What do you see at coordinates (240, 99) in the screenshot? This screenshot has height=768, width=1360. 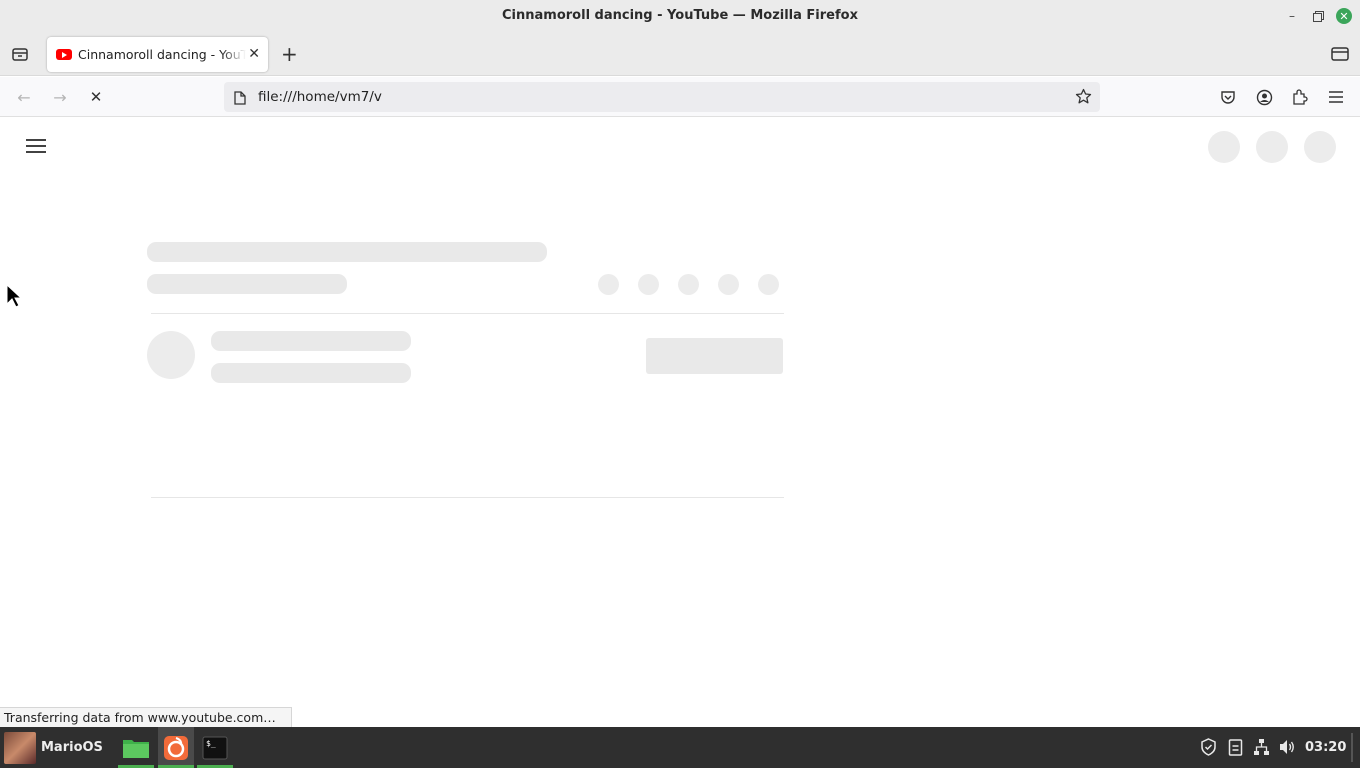 I see `page-icon` at bounding box center [240, 99].